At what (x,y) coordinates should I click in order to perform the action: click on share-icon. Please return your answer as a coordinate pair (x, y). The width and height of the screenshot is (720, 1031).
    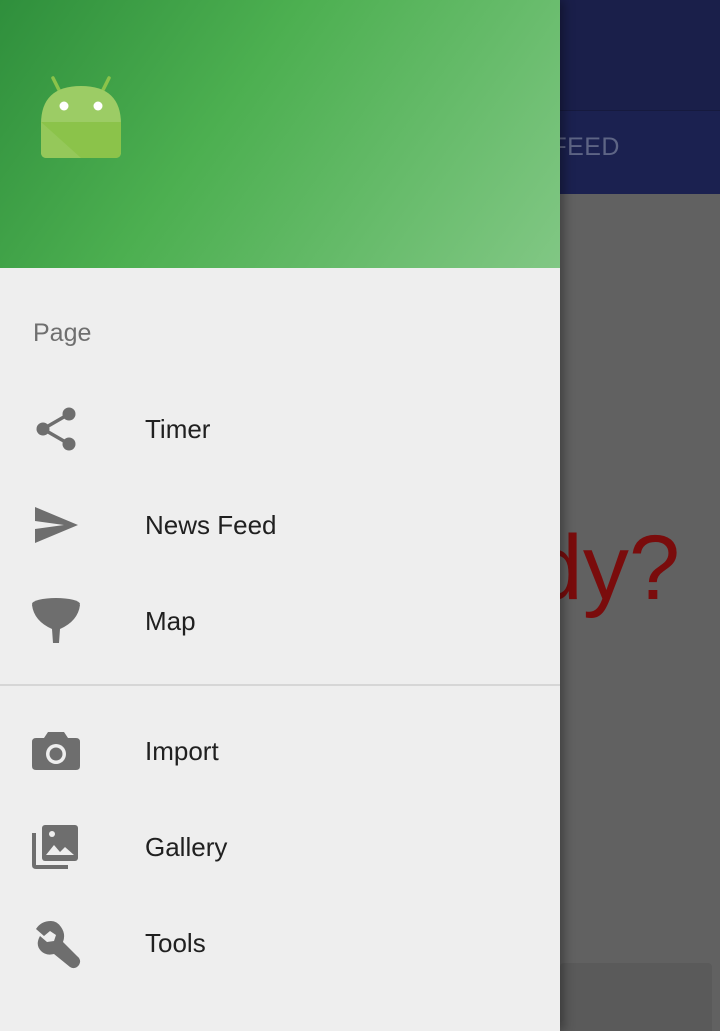
    Looking at the image, I should click on (56, 429).